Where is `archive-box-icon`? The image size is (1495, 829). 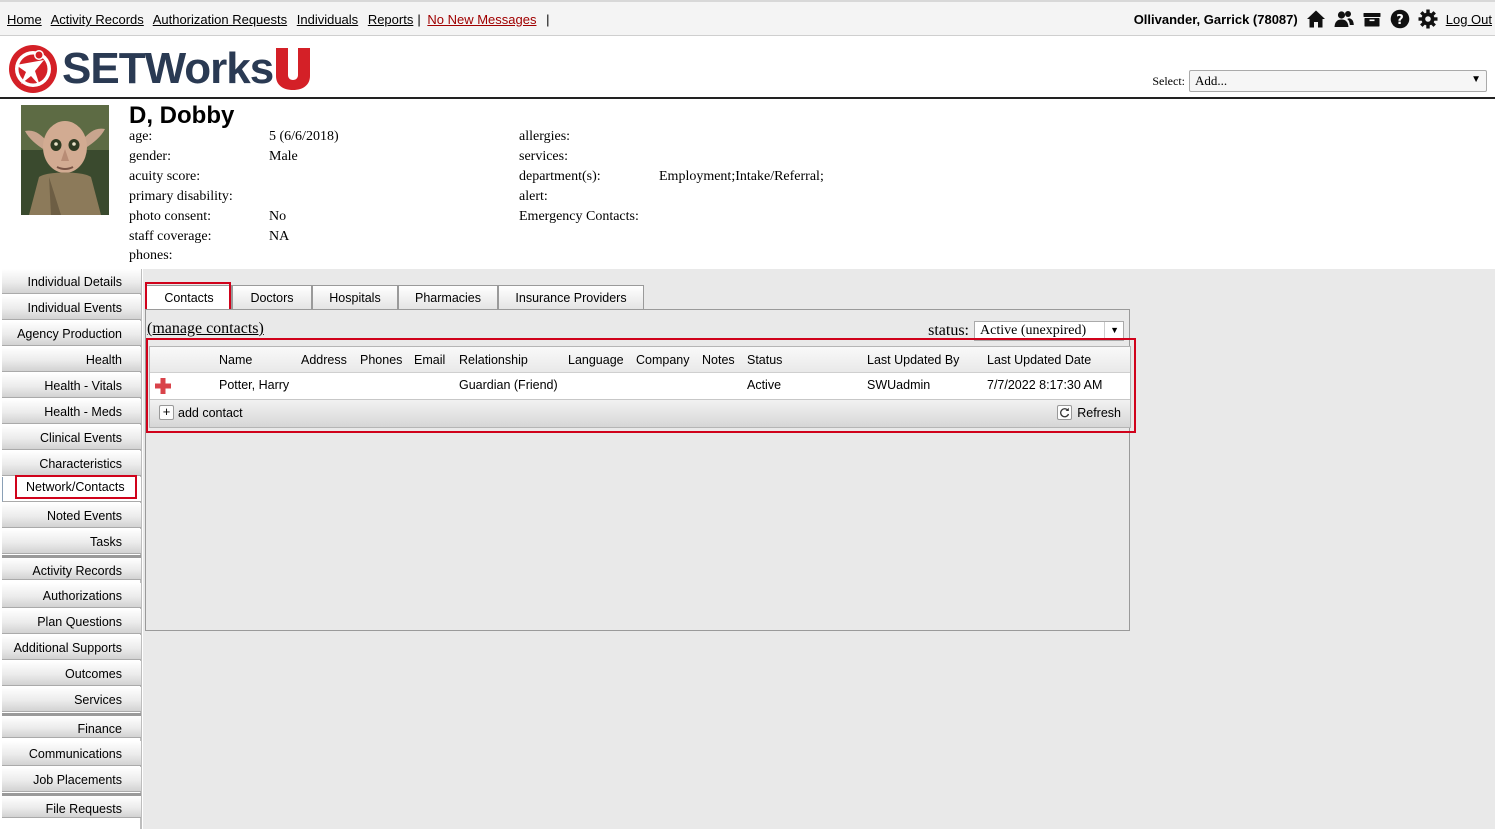
archive-box-icon is located at coordinates (1372, 19).